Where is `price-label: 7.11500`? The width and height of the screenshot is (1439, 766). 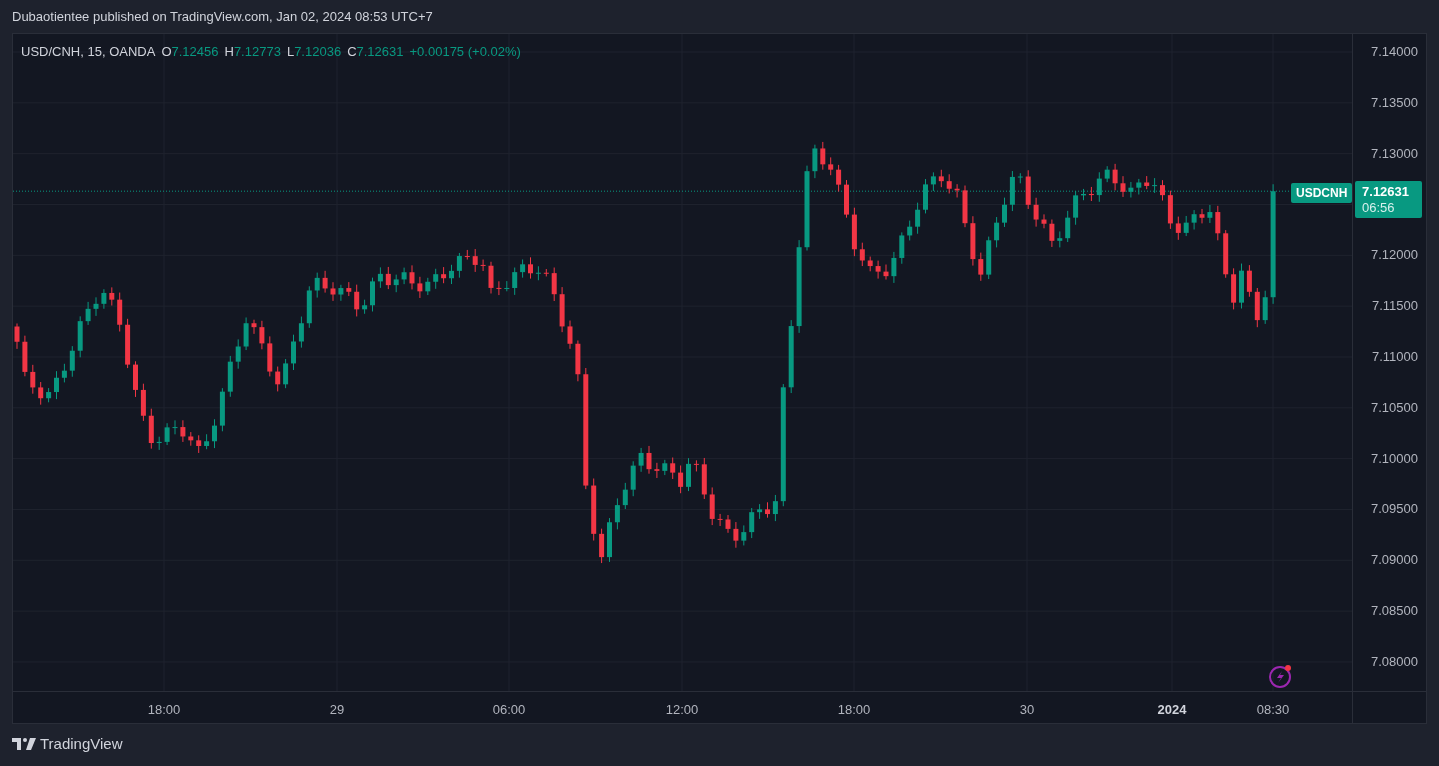
price-label: 7.11500 is located at coordinates (1394, 306).